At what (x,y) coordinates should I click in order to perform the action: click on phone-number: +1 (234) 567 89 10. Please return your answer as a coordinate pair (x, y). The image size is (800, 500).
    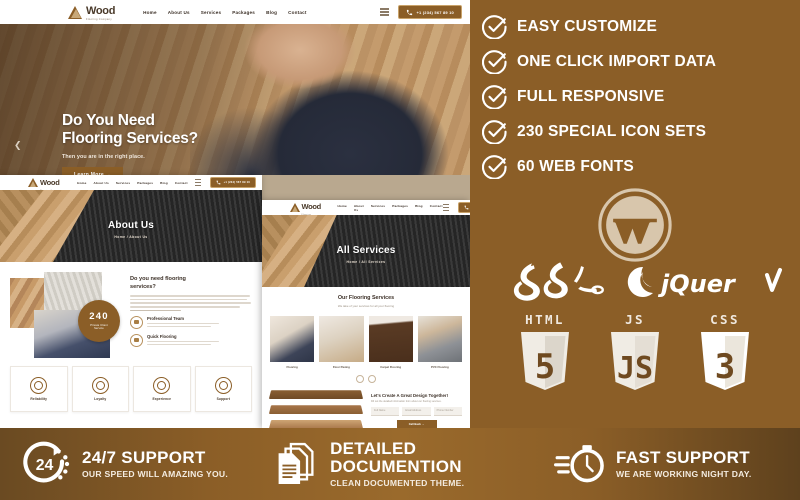
    Looking at the image, I should click on (435, 12).